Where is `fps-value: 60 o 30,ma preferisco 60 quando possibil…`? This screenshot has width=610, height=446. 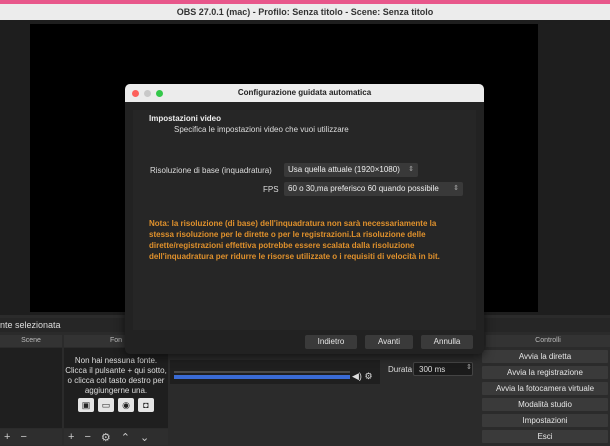
fps-value: 60 o 30,ma preferisco 60 quando possibil… is located at coordinates (363, 188).